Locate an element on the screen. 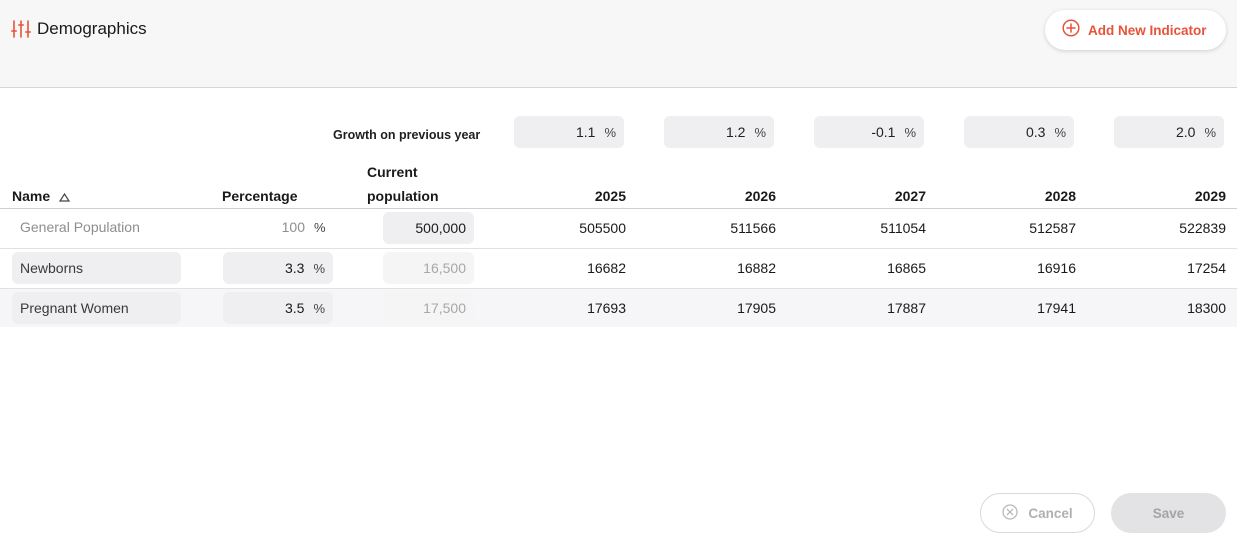  year-value: 17693 is located at coordinates (606, 308).